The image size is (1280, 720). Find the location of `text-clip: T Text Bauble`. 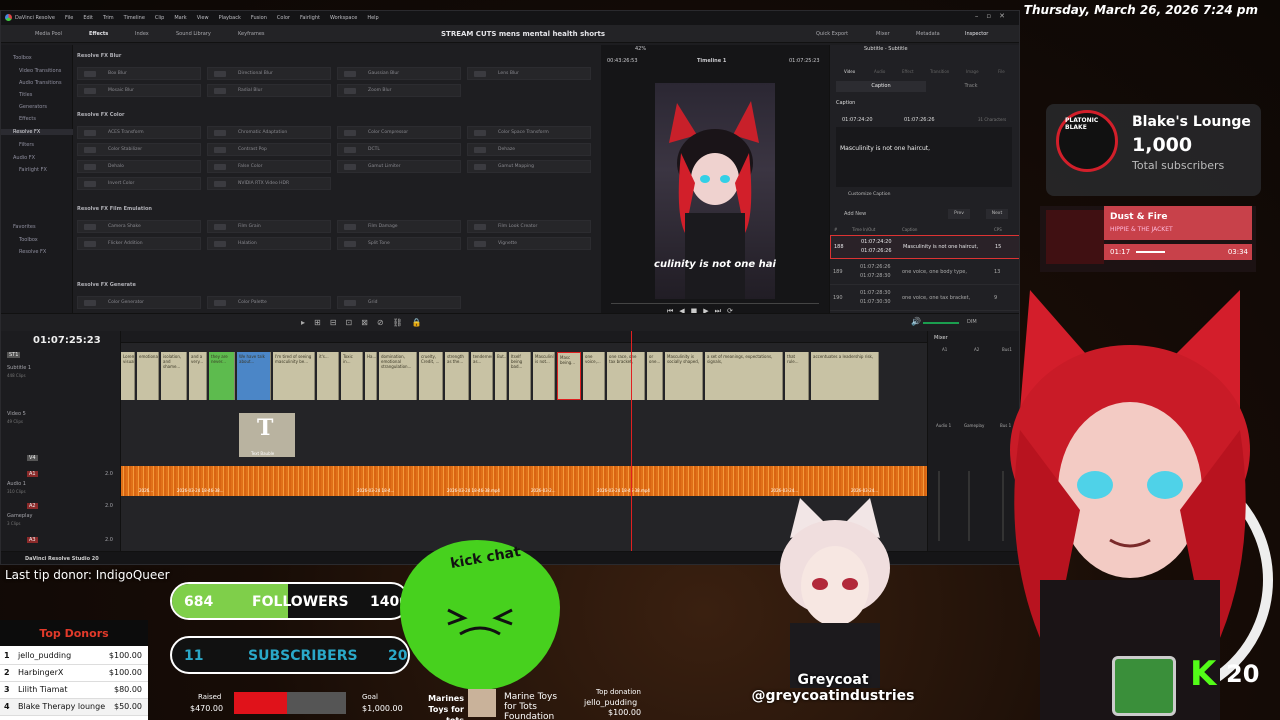

text-clip: T Text Bauble is located at coordinates (267, 435).